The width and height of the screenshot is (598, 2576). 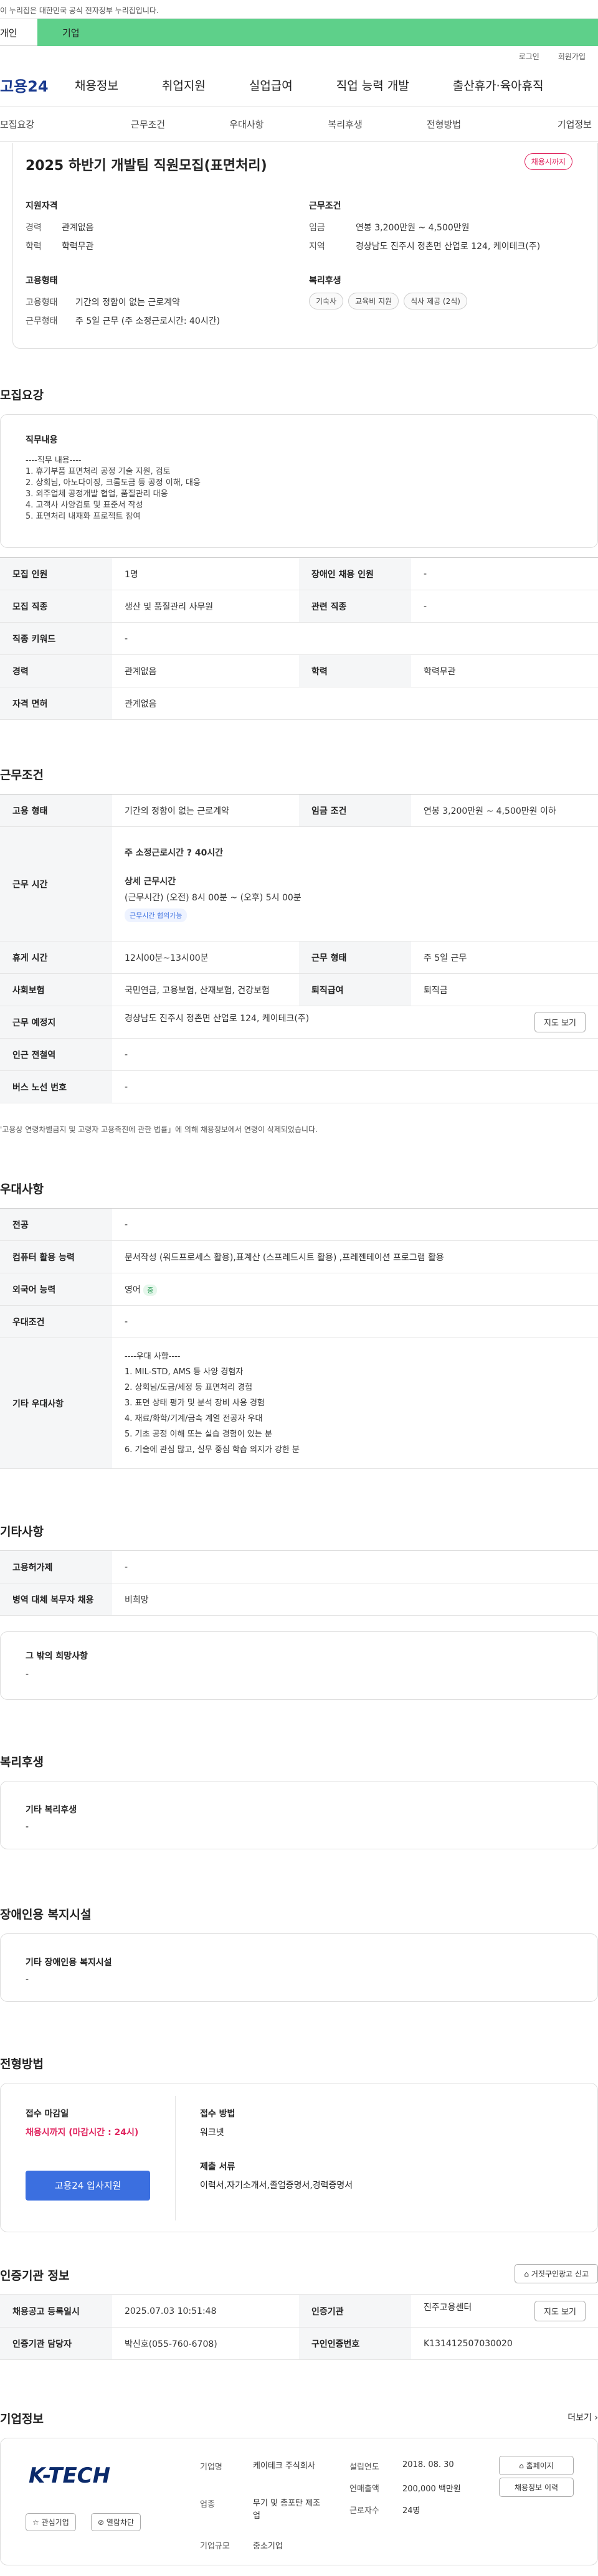 I want to click on gnb-item: 채용정보, so click(x=96, y=85).